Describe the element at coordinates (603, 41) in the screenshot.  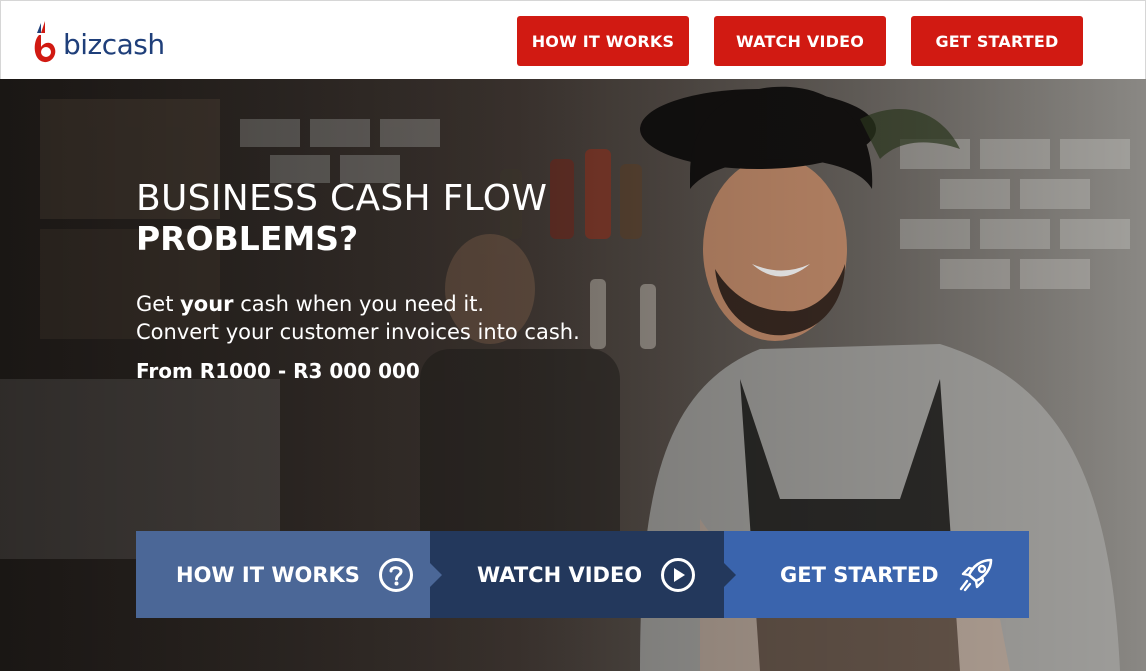
I see `nav-how-it-works-button: HOW IT WORKS` at that location.